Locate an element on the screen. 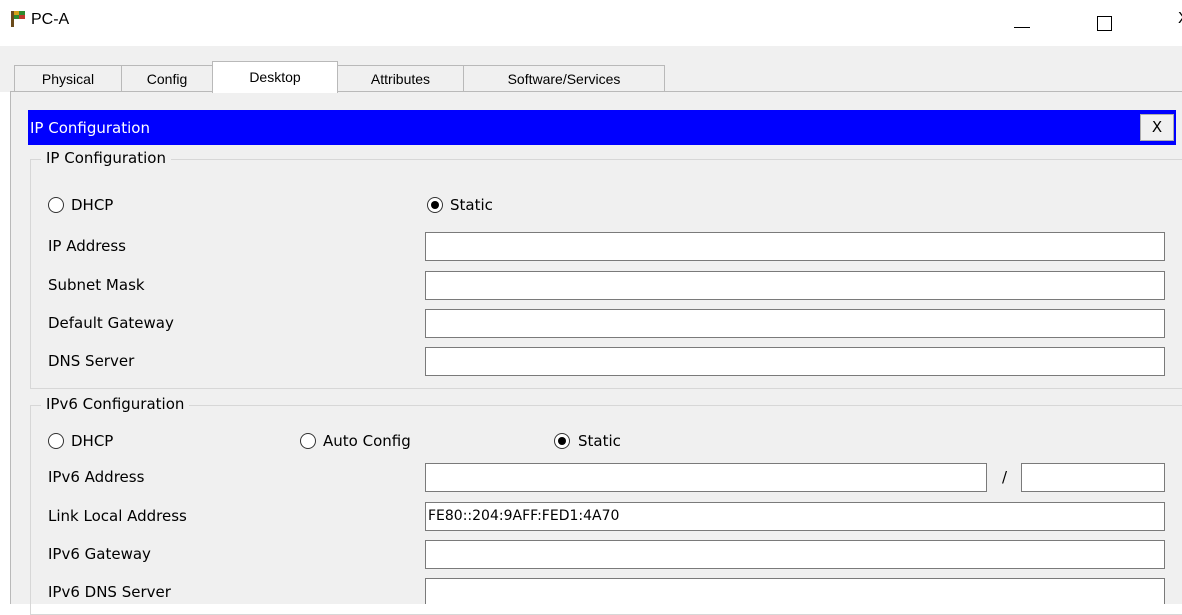 The image size is (1182, 615). tab-physical: Physical is located at coordinates (68, 78).